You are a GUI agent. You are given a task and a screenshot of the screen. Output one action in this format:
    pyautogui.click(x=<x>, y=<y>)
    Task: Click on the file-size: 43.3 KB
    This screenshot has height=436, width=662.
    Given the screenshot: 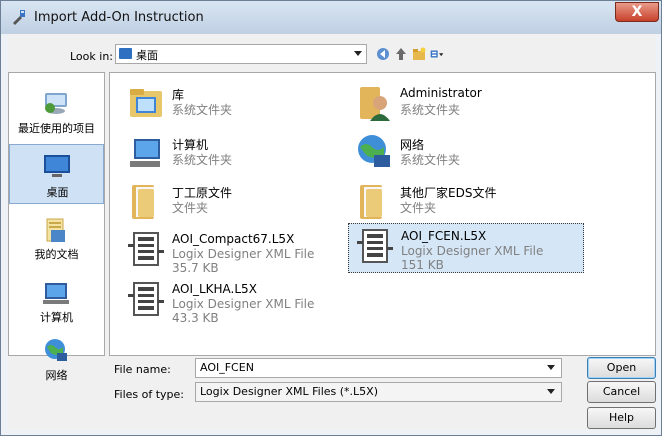 What is the action you would take?
    pyautogui.click(x=195, y=318)
    